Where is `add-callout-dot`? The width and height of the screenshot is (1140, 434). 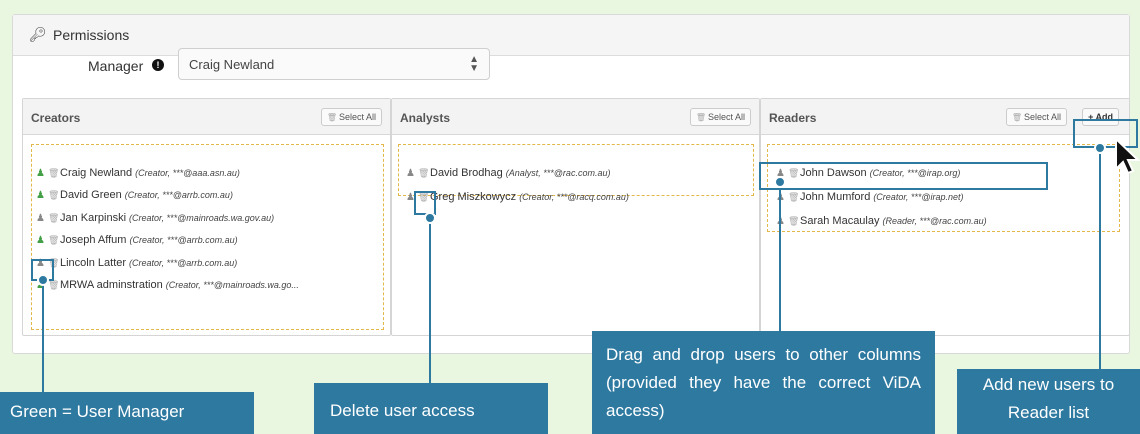 add-callout-dot is located at coordinates (1100, 148).